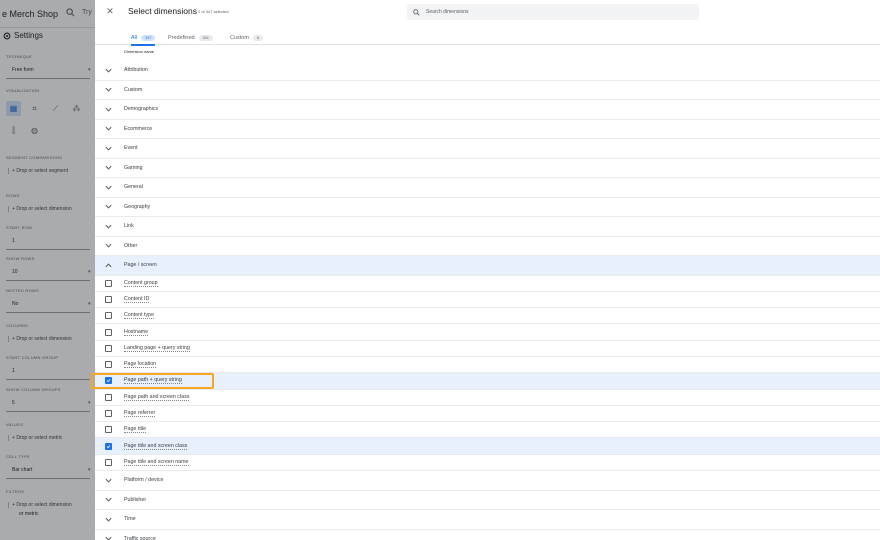  What do you see at coordinates (131, 245) in the screenshot?
I see `category-label: Other` at bounding box center [131, 245].